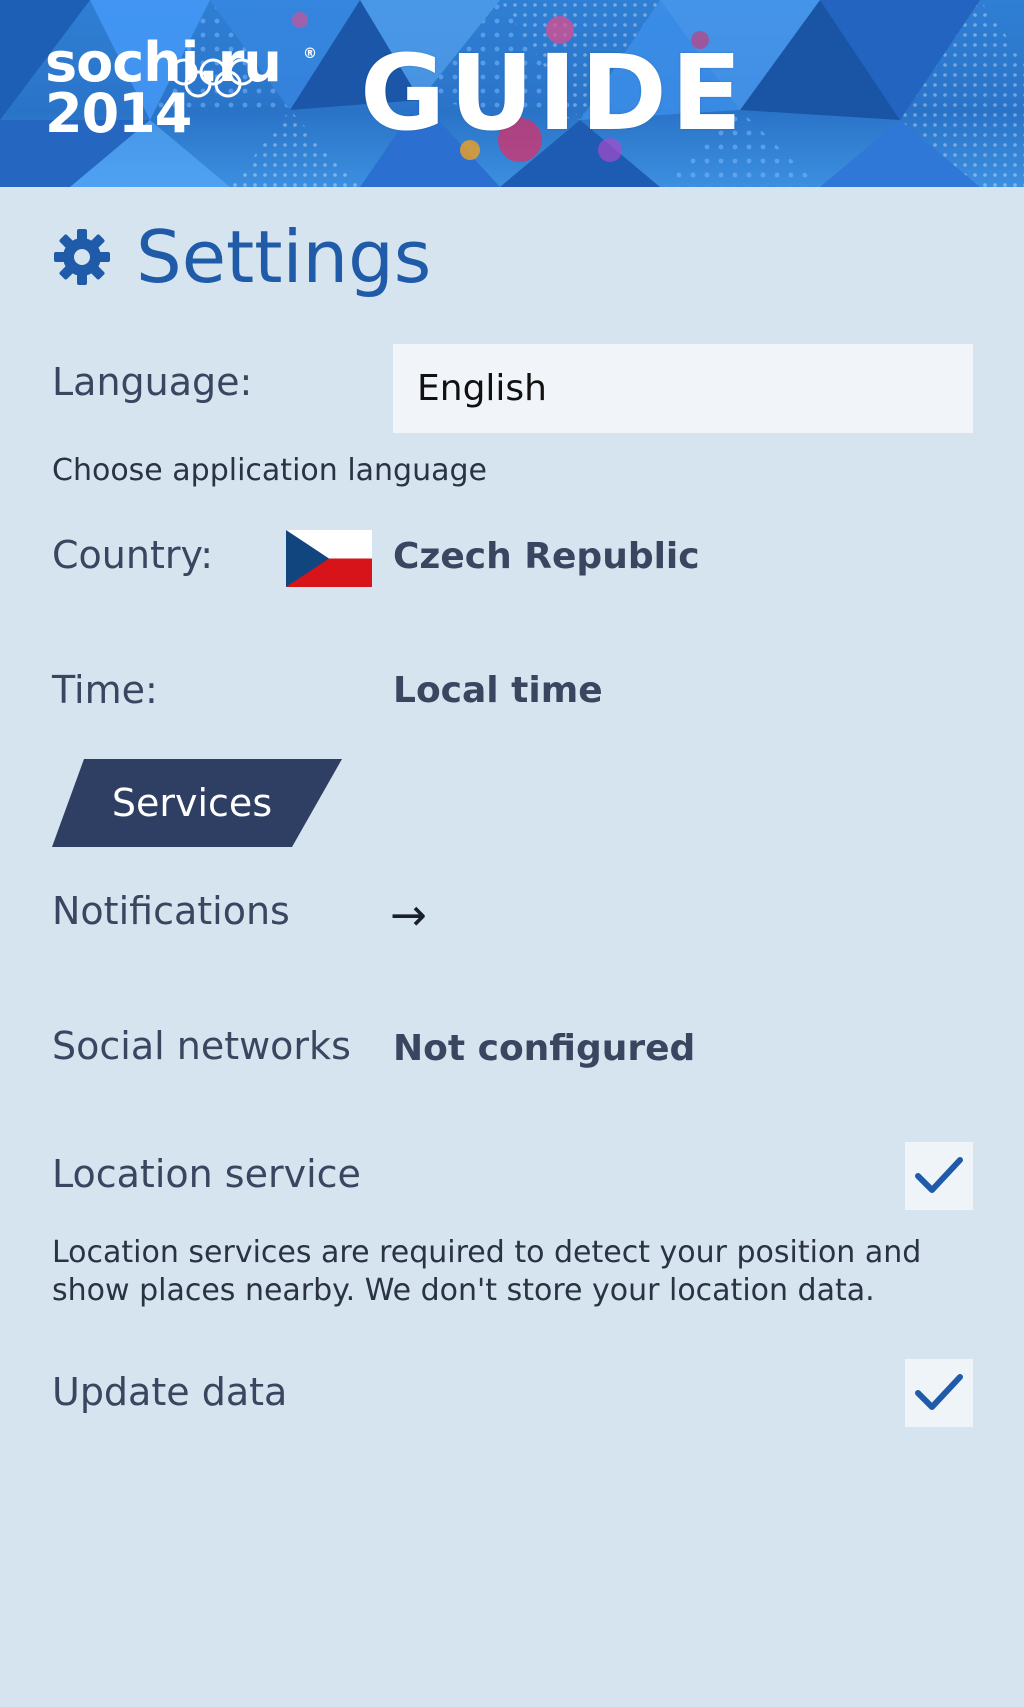 The height and width of the screenshot is (1707, 1024). Describe the element at coordinates (192, 803) in the screenshot. I see `services-tab-label: Services` at that location.